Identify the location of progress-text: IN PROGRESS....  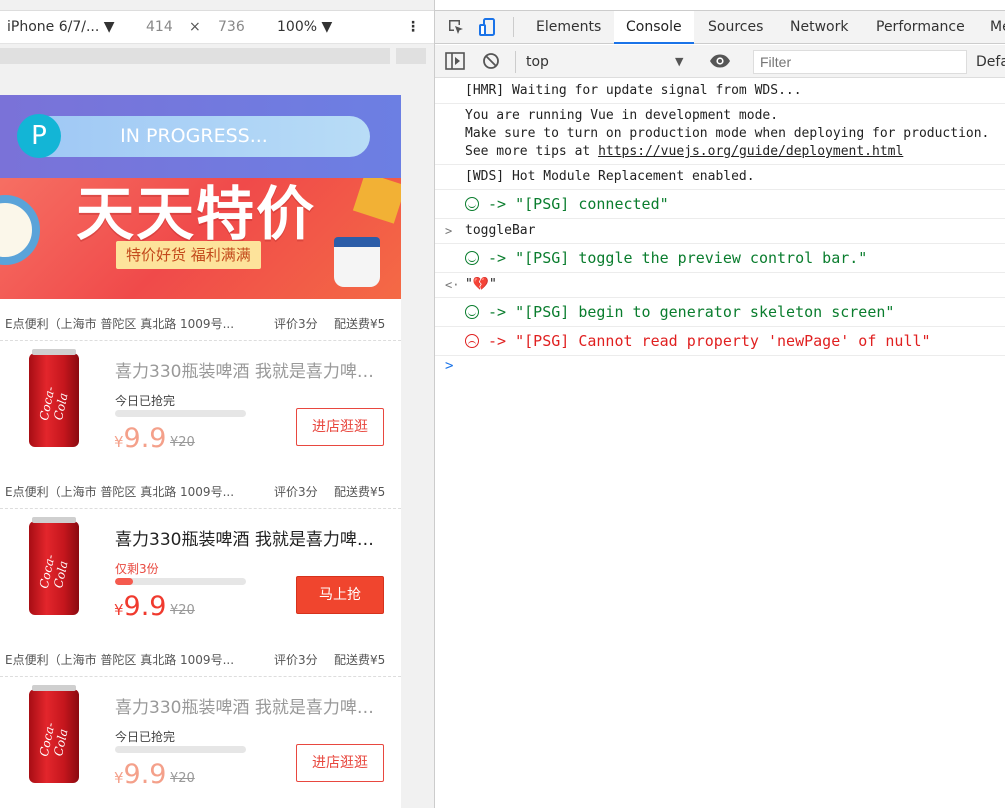
(194, 136).